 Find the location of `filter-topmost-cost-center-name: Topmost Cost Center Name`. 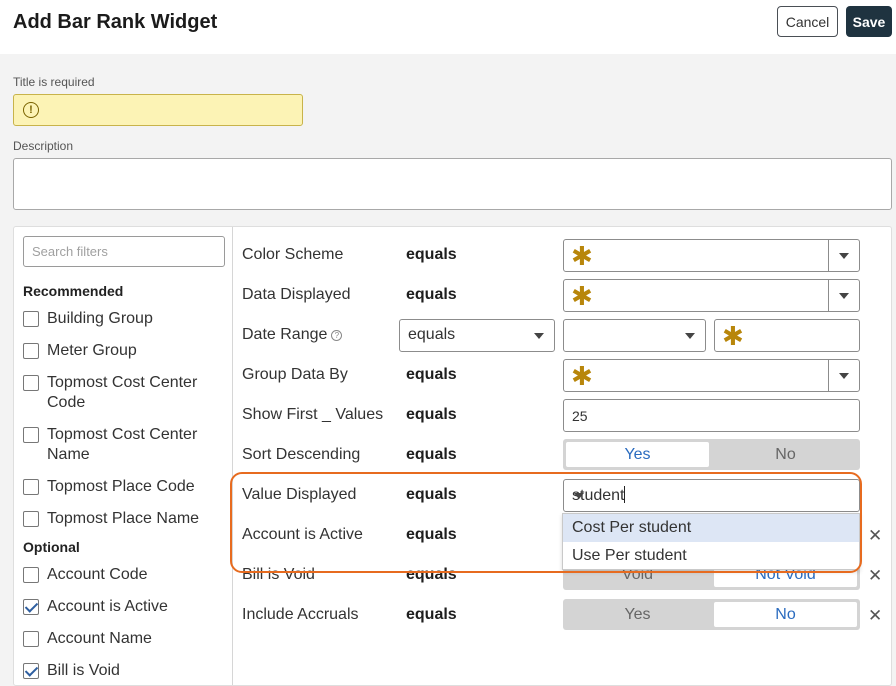

filter-topmost-cost-center-name: Topmost Cost Center Name is located at coordinates (120, 445).